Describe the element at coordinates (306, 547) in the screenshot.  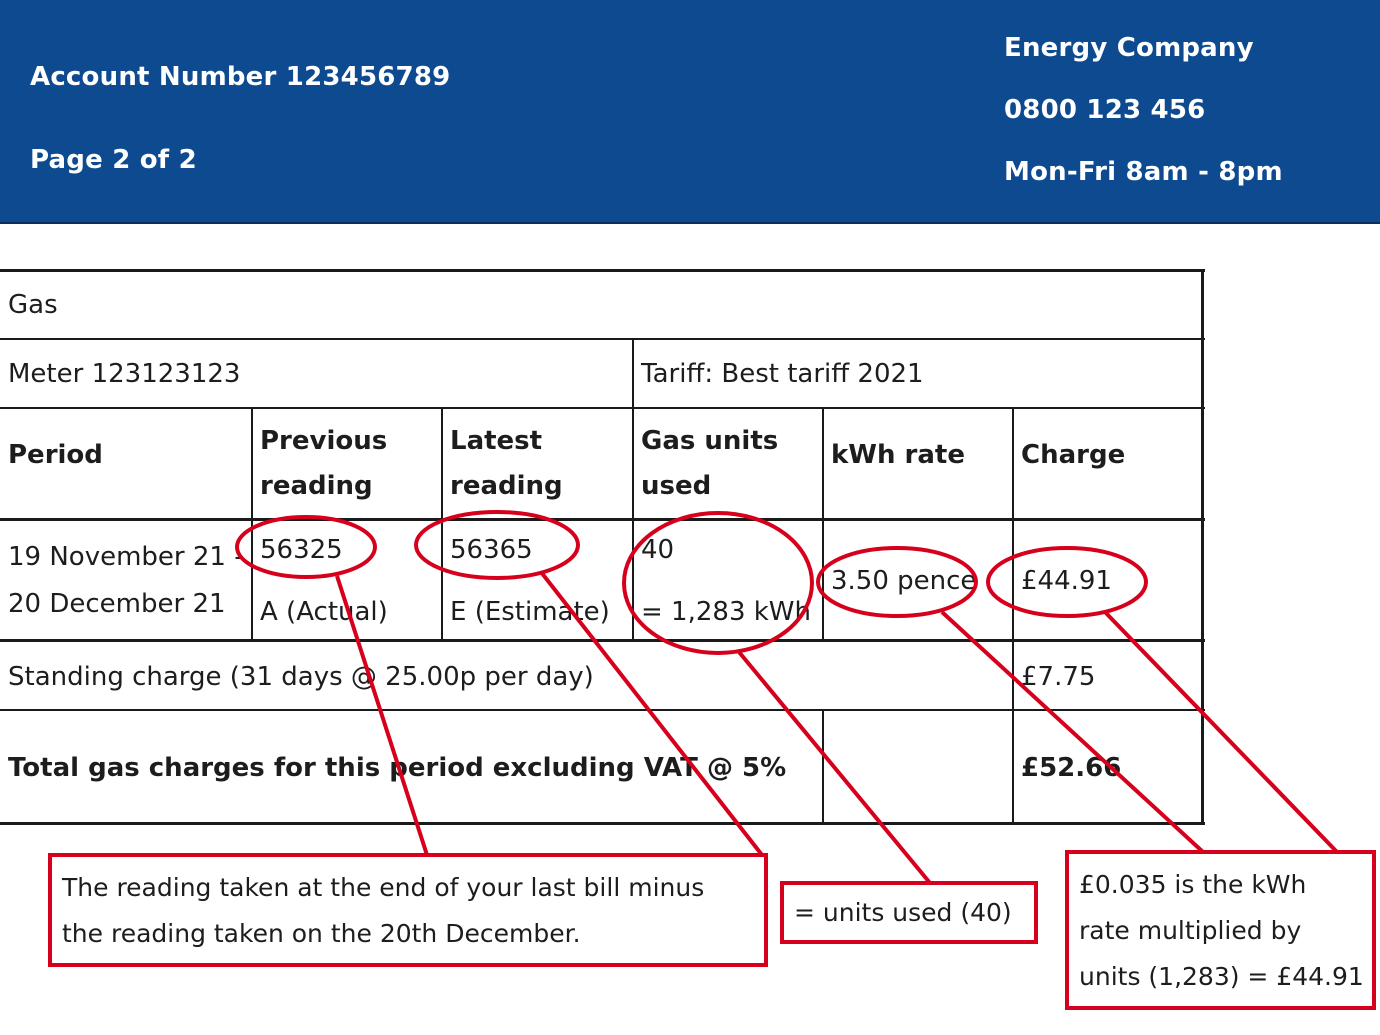
I see `previous-reading-circle` at that location.